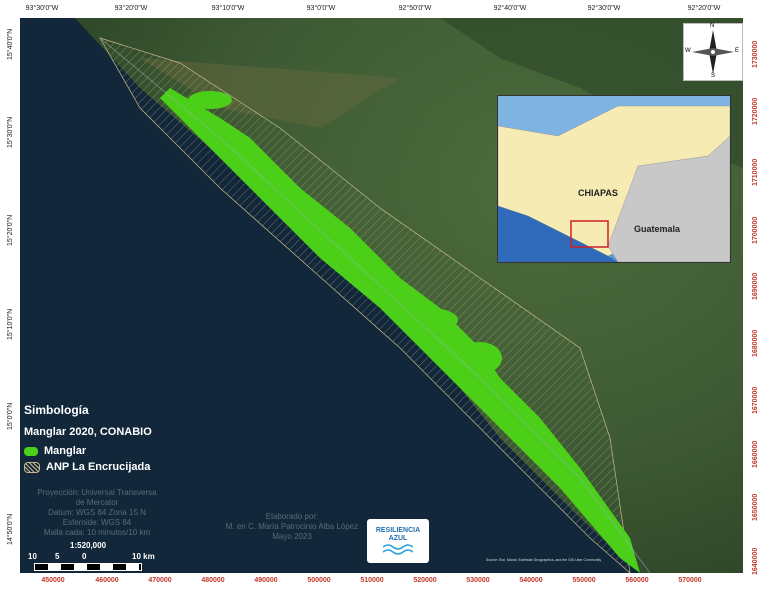 This screenshot has width=768, height=593. What do you see at coordinates (755, 230) in the screenshot?
I see `right-tick-label: 1700000` at bounding box center [755, 230].